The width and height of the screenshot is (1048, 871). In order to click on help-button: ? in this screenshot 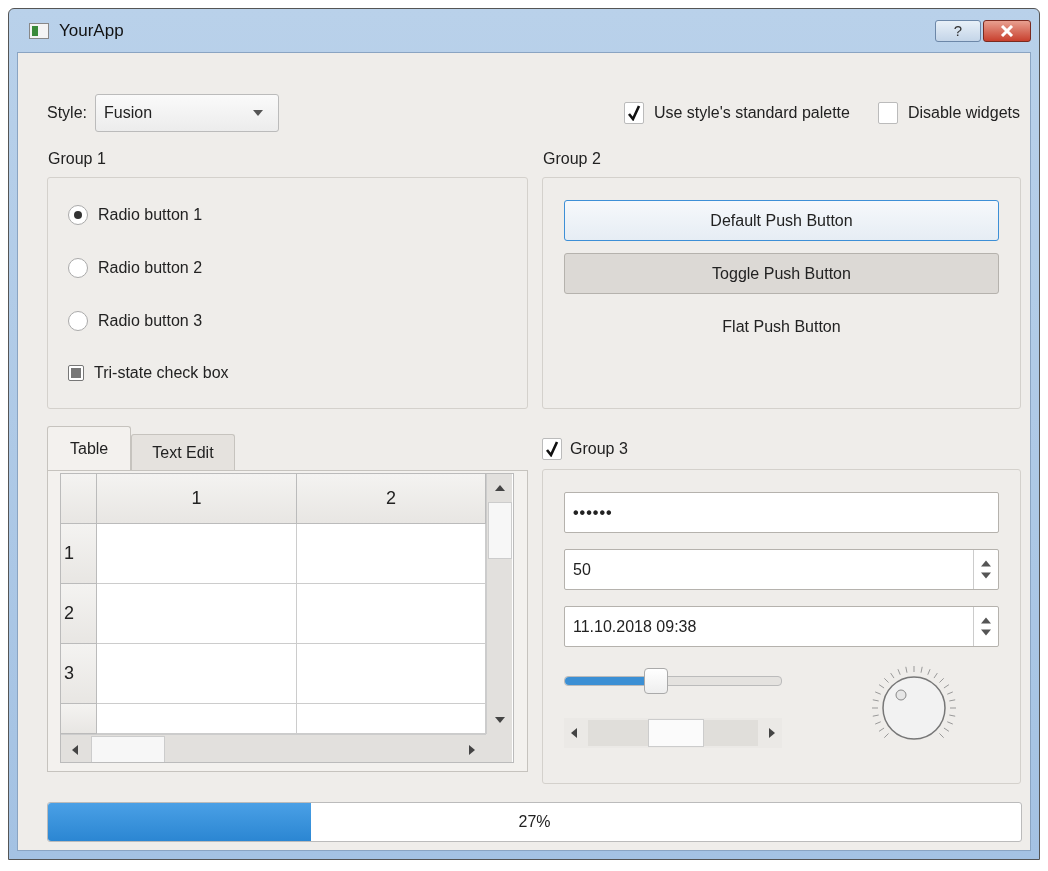, I will do `click(958, 30)`.